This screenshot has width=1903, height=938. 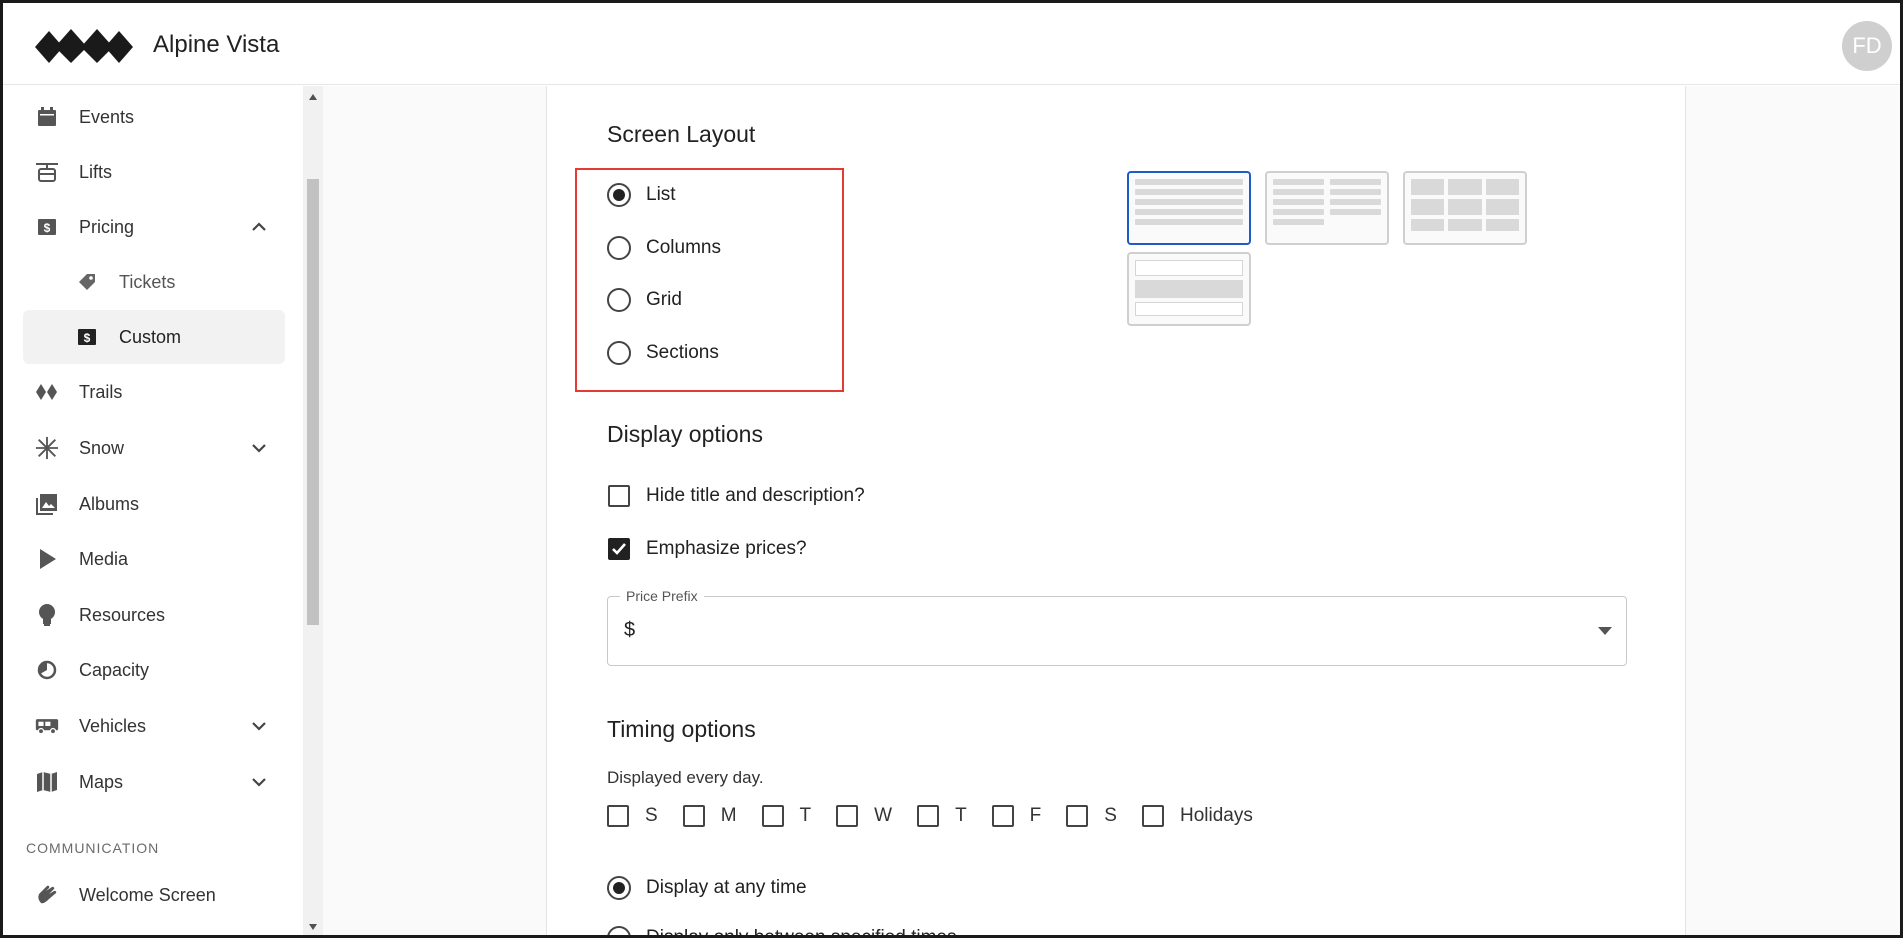 What do you see at coordinates (661, 194) in the screenshot?
I see `radio-label: List` at bounding box center [661, 194].